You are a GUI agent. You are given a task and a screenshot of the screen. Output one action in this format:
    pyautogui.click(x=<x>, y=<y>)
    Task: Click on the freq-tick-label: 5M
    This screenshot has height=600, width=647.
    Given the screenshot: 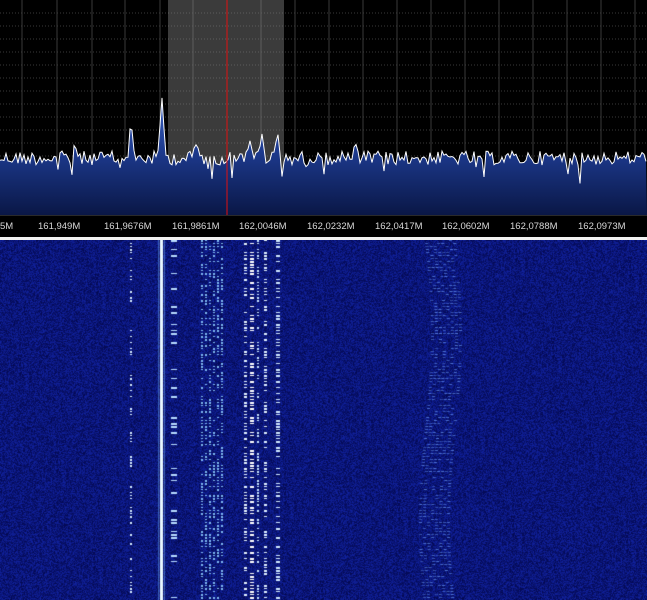 What is the action you would take?
    pyautogui.click(x=7, y=226)
    